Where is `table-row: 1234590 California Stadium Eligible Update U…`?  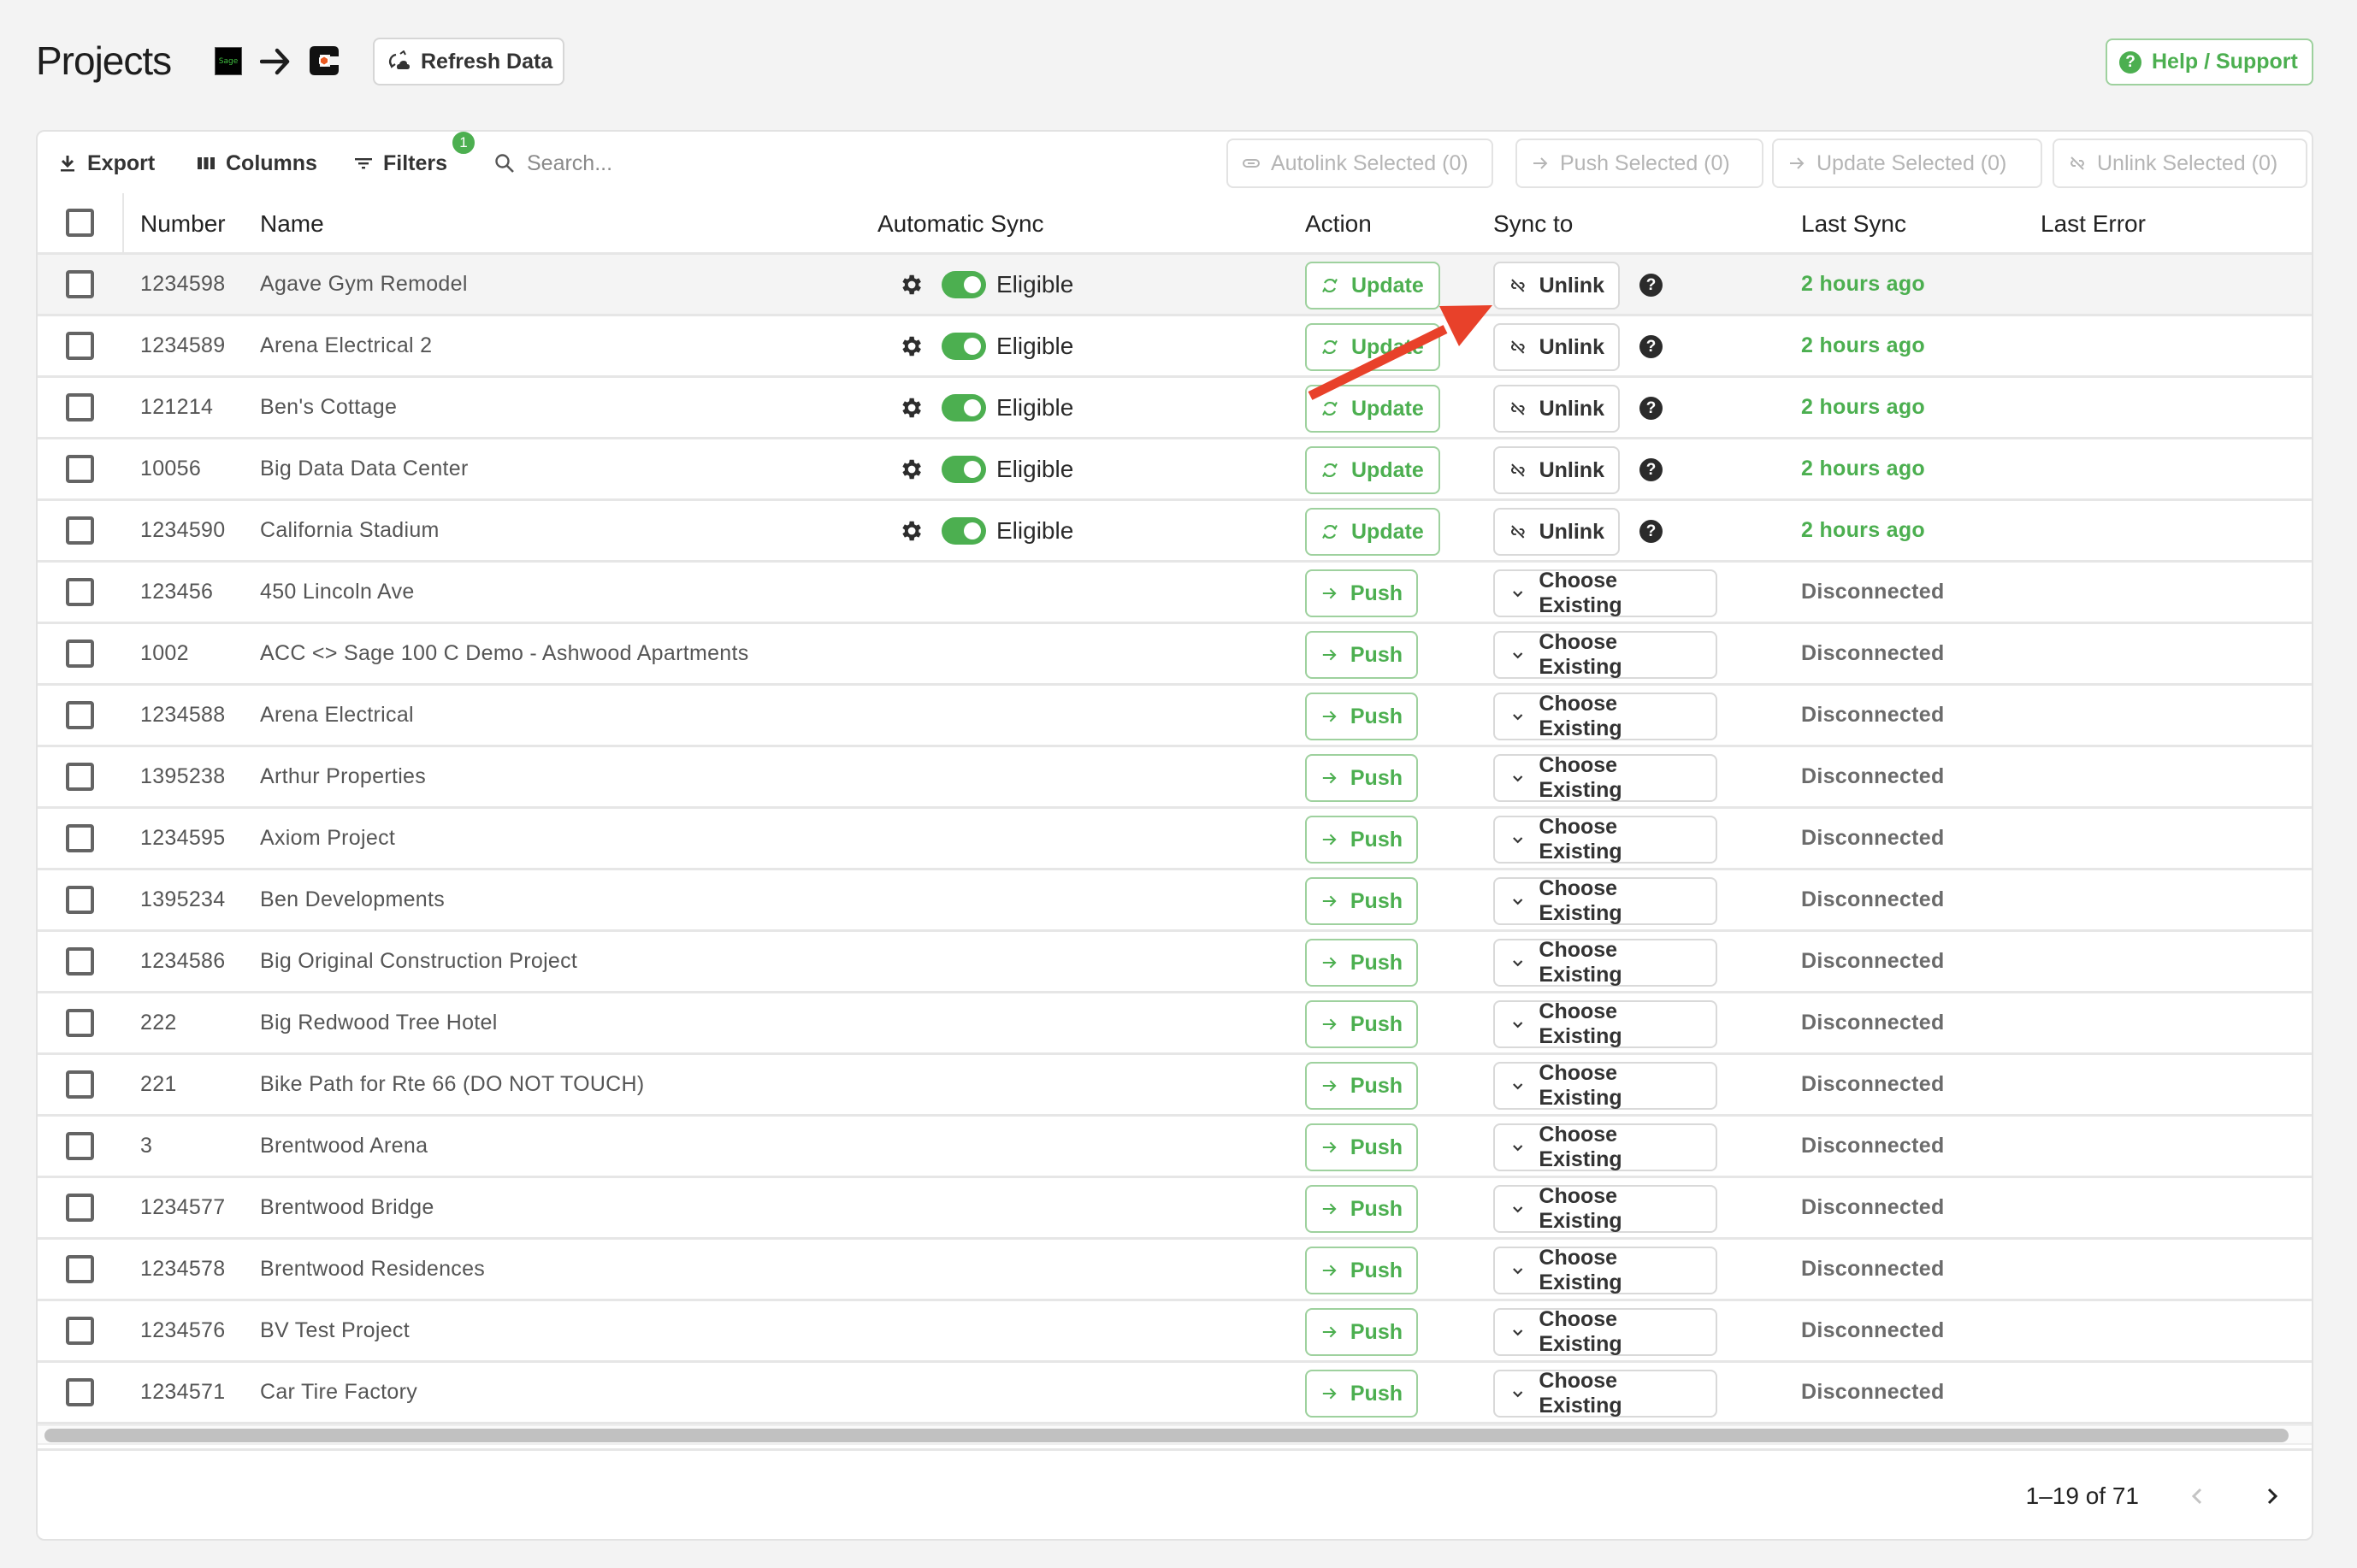
table-row: 1234590 California Stadium Eligible Update U… is located at coordinates (1175, 532).